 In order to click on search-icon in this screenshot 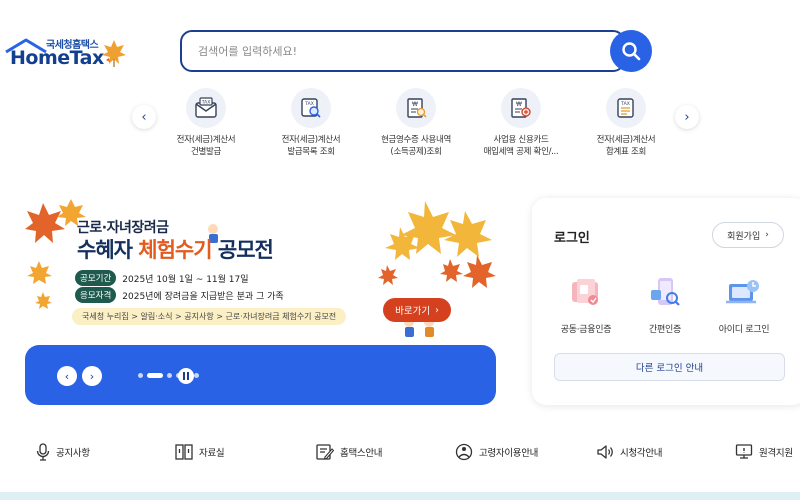, I will do `click(631, 51)`.